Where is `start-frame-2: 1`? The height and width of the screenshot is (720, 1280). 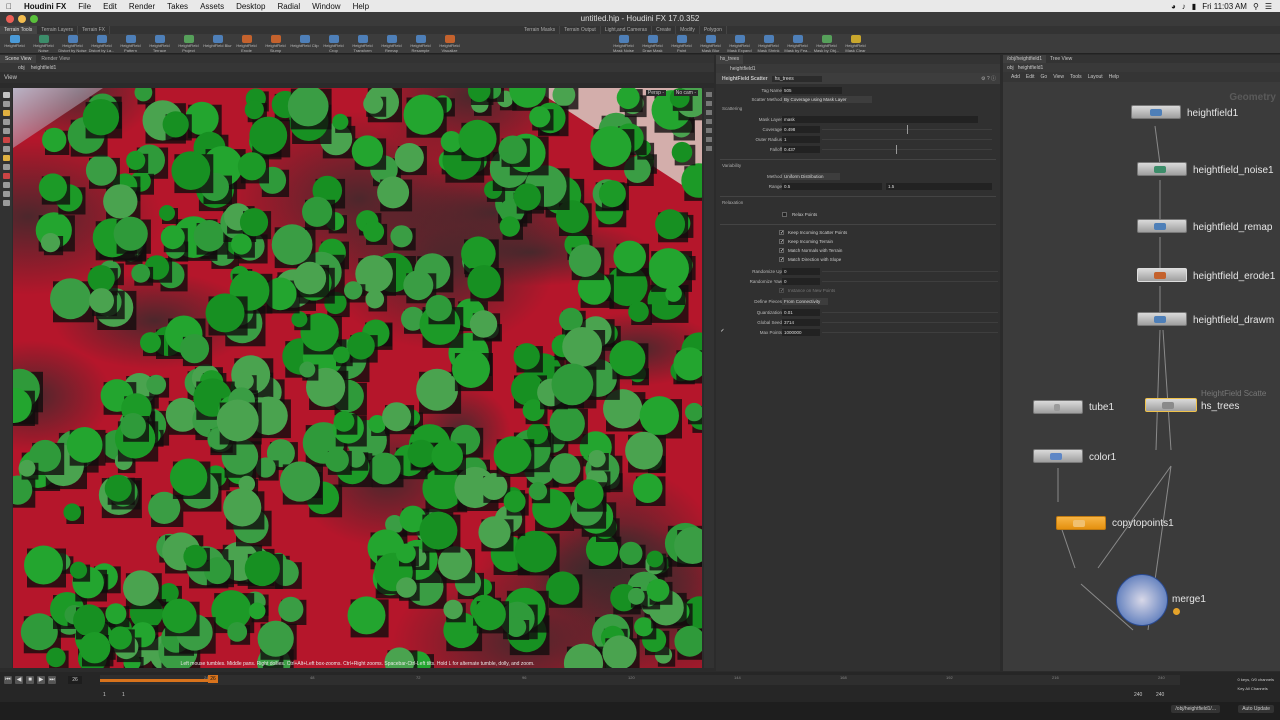
start-frame-2: 1 is located at coordinates (123, 695).